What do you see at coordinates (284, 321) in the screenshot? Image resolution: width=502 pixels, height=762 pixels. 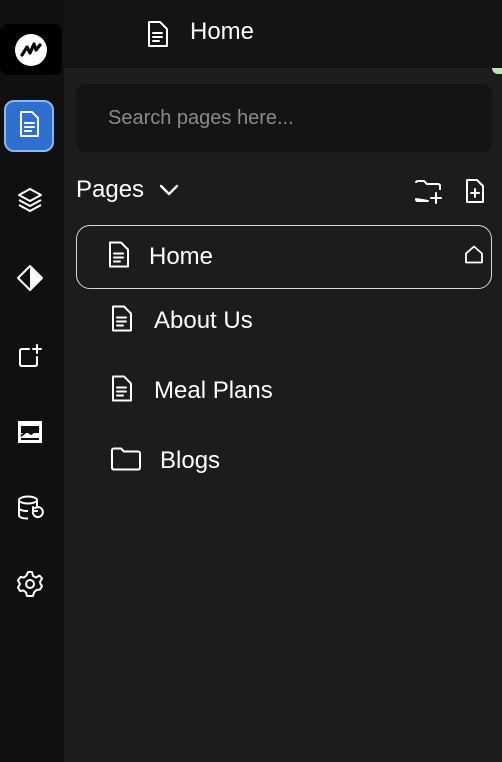 I see `page-item-about-us: About Us` at bounding box center [284, 321].